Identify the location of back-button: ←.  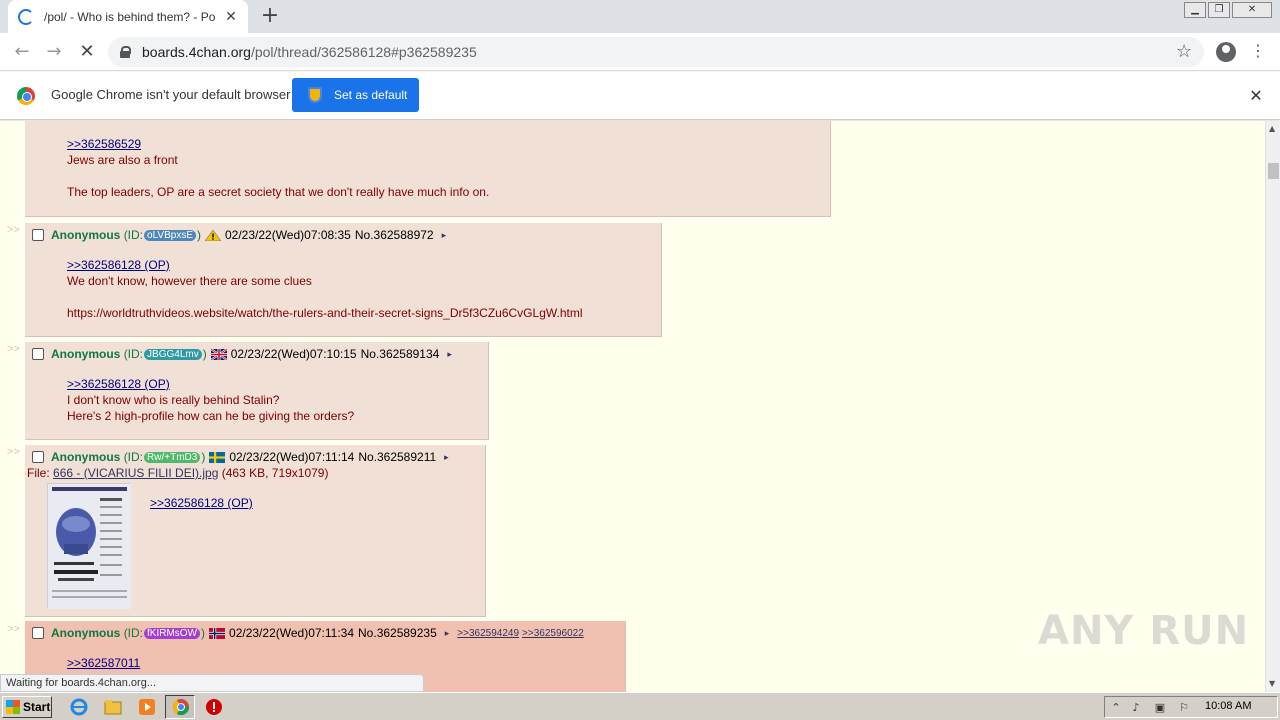
(22, 52).